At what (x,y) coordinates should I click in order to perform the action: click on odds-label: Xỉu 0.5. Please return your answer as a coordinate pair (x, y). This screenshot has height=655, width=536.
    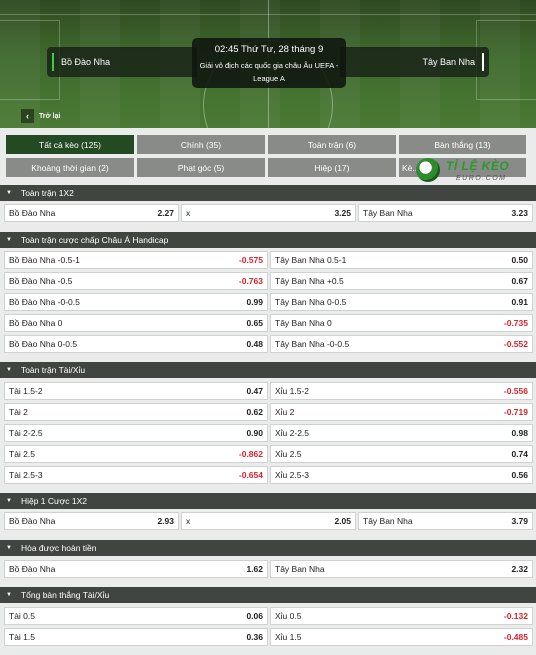
    Looking at the image, I should click on (288, 616).